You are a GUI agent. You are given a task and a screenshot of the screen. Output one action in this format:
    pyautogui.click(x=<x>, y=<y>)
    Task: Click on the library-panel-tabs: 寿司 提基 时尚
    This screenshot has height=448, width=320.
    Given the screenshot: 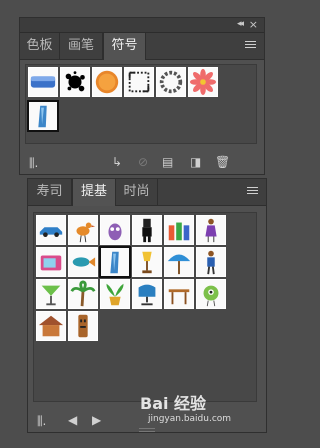 What is the action you would take?
    pyautogui.click(x=147, y=192)
    